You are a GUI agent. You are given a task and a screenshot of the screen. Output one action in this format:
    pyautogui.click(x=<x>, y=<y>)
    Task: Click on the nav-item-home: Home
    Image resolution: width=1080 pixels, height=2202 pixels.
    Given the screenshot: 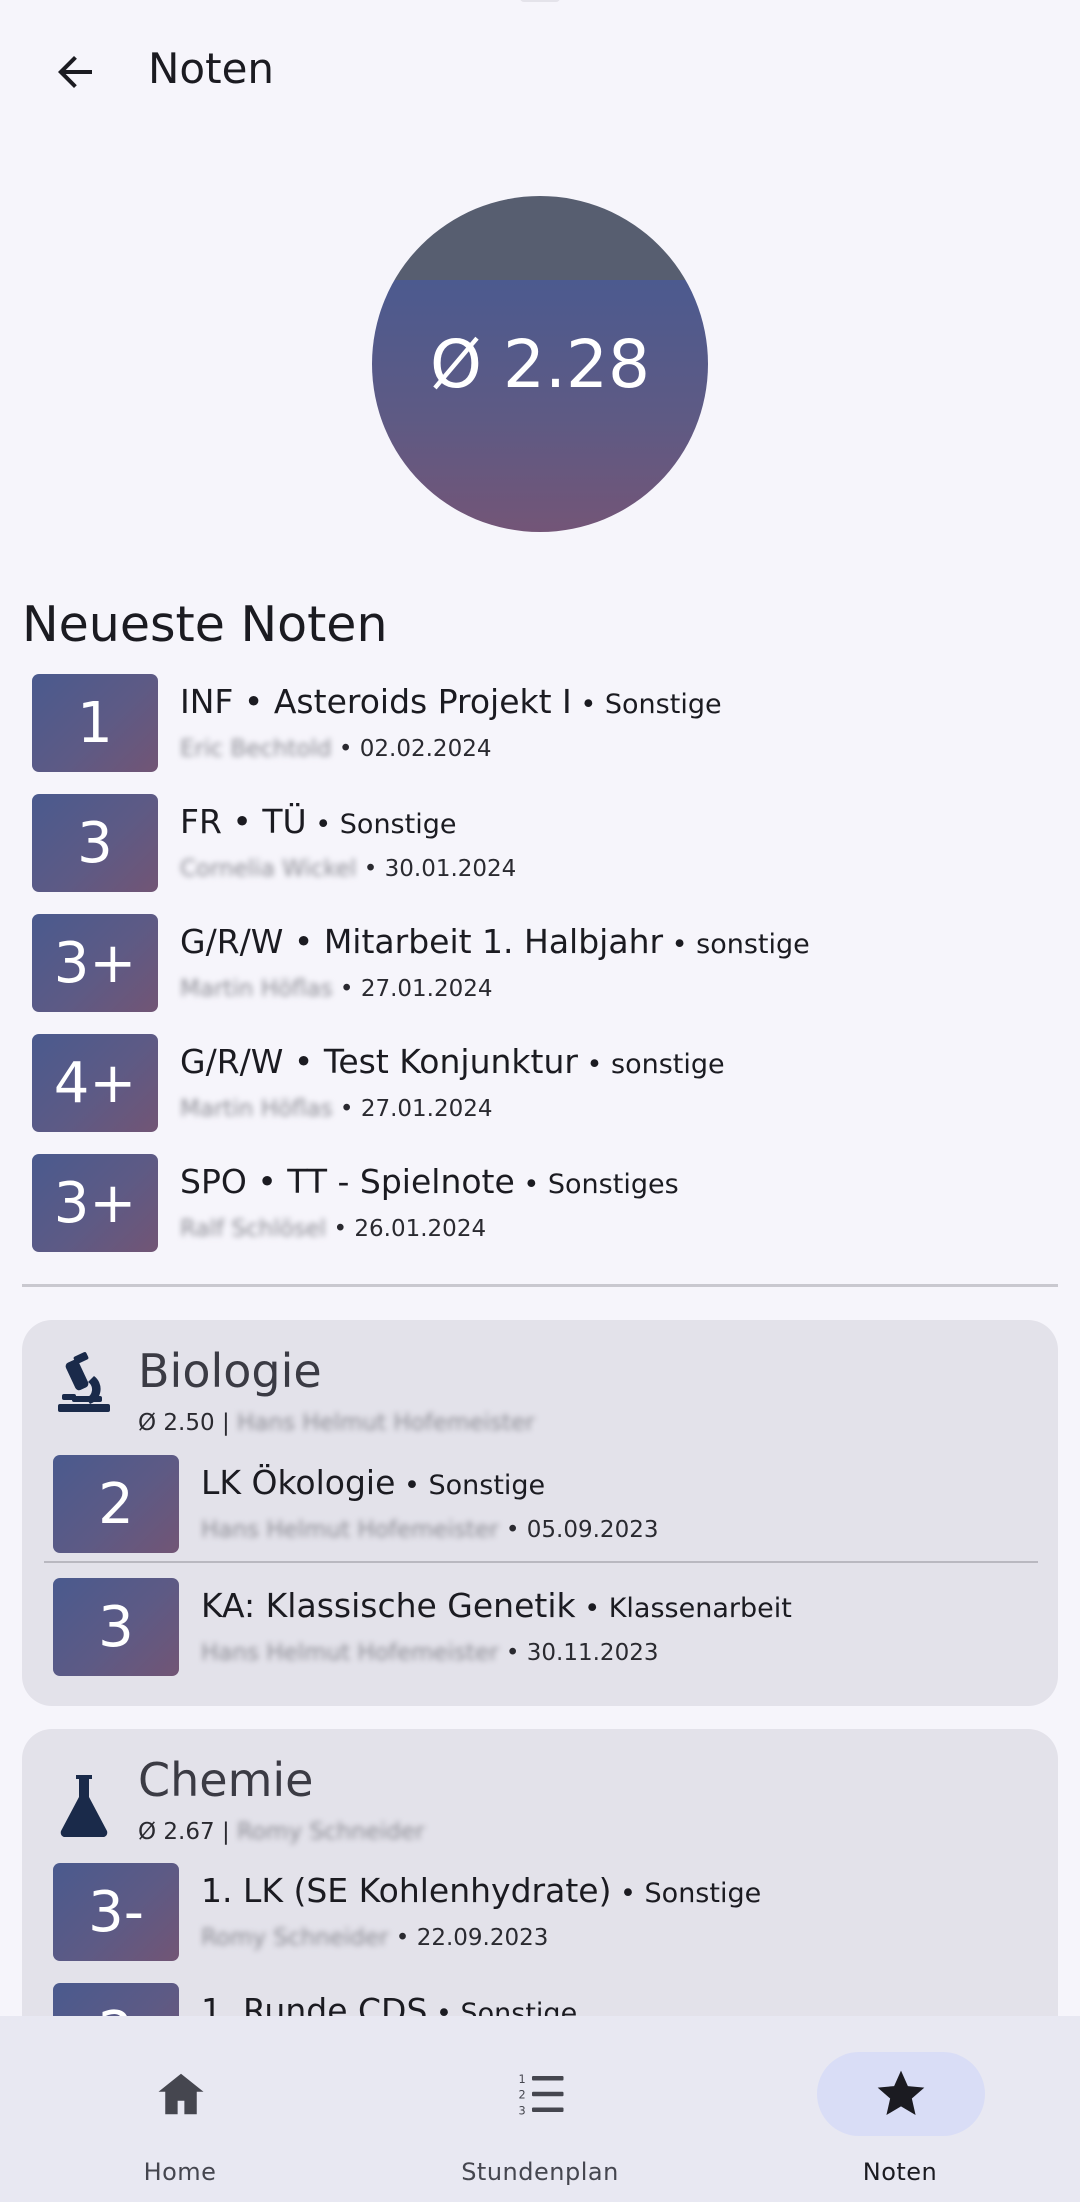 What is the action you would take?
    pyautogui.click(x=180, y=2109)
    